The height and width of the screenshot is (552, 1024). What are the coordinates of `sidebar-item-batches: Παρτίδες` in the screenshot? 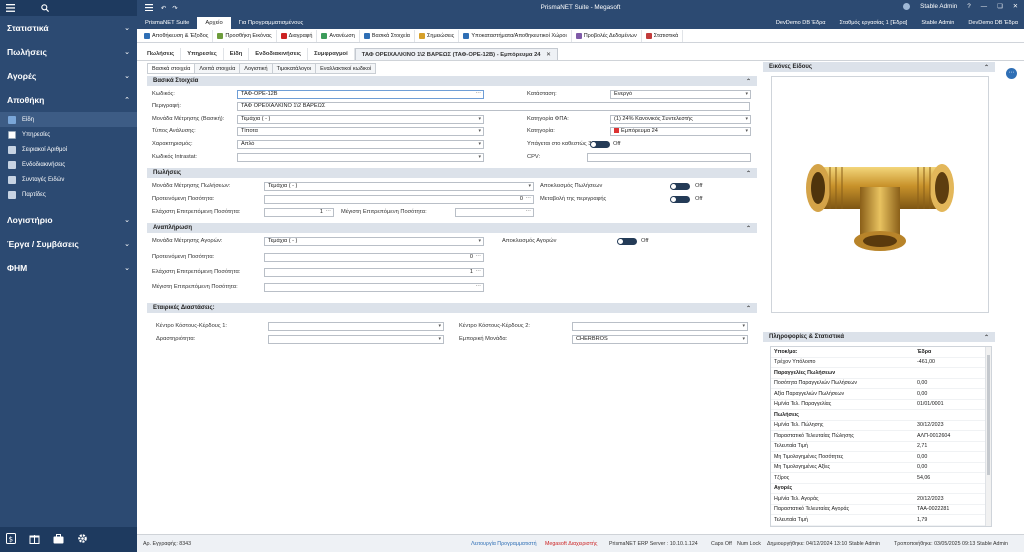 It's located at (68, 194).